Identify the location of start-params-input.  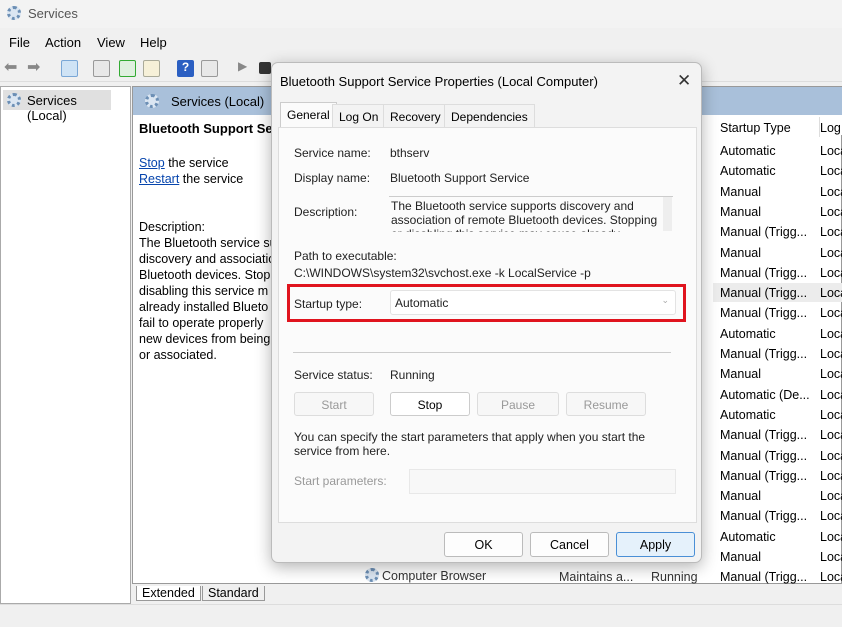
(542, 481).